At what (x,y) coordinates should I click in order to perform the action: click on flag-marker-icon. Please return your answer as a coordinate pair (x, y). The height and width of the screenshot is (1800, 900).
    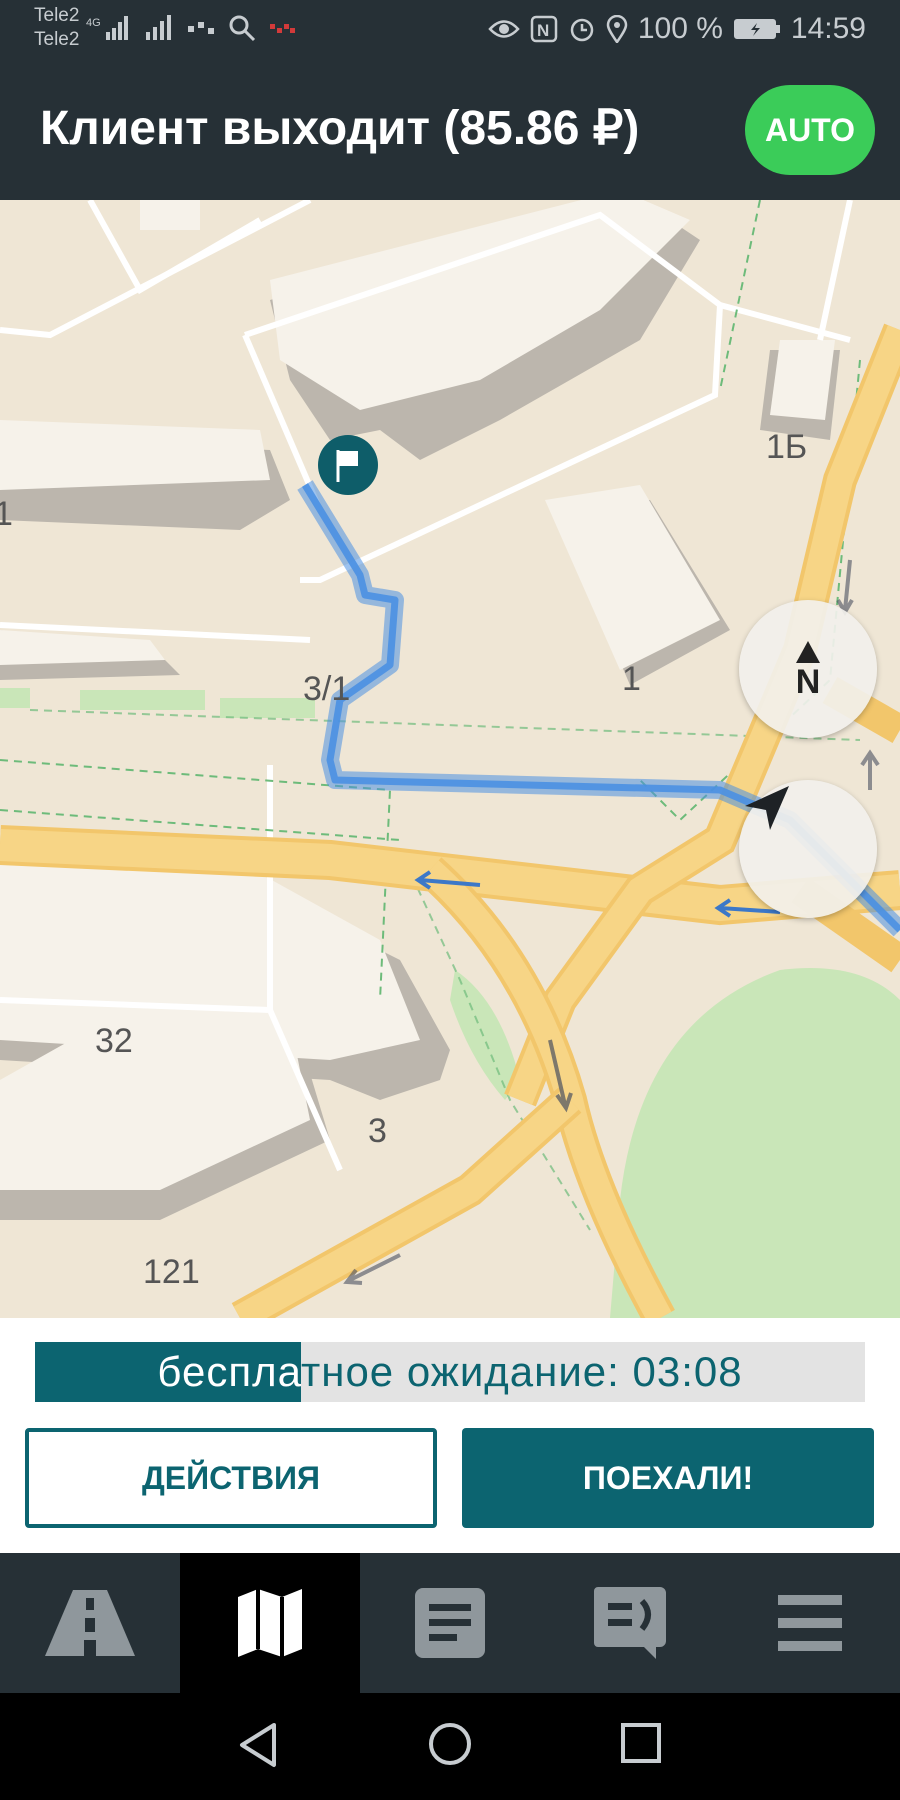
    Looking at the image, I should click on (348, 465).